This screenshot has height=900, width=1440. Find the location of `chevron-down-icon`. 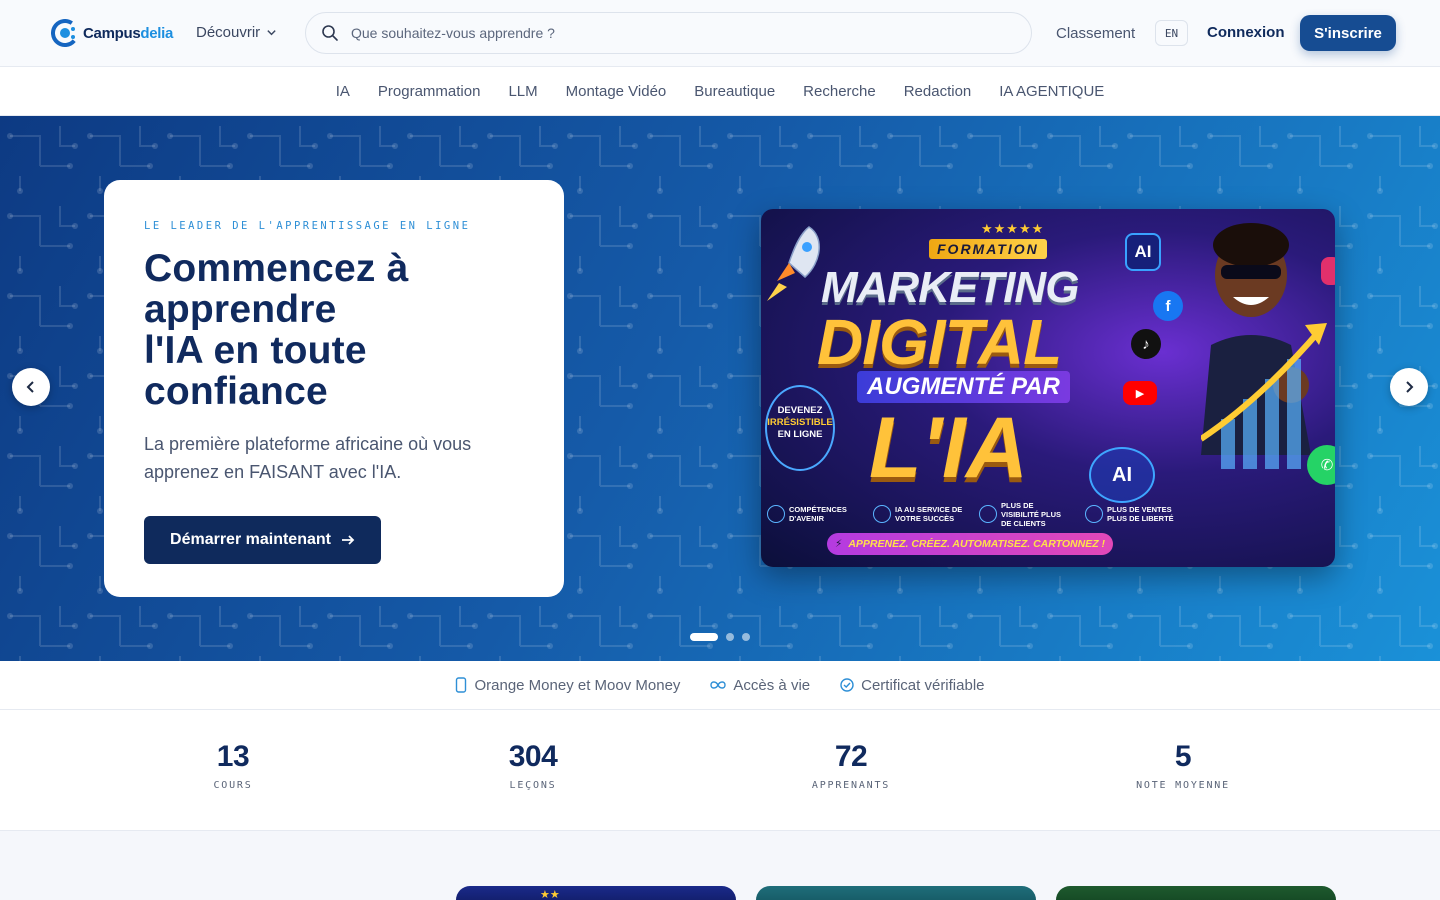

chevron-down-icon is located at coordinates (271, 33).